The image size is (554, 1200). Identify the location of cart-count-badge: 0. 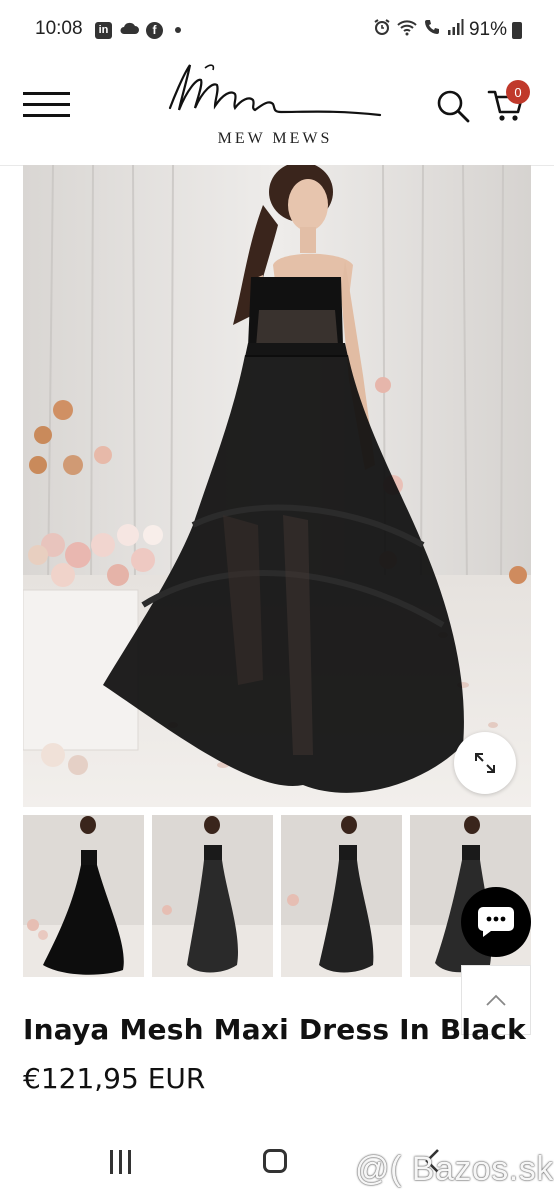
(518, 92).